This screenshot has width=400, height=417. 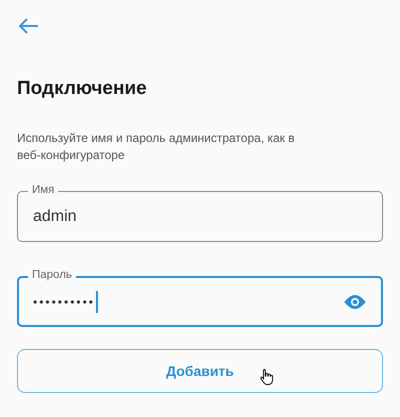 I want to click on field-value: admin, so click(x=55, y=217).